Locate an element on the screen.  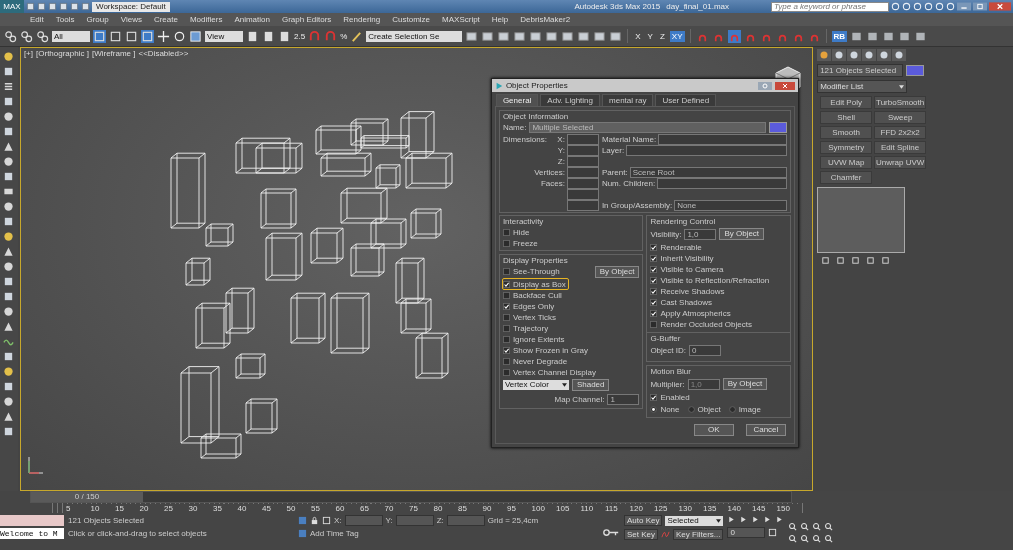
auto-key-button: Auto Key is located at coordinates (643, 520).